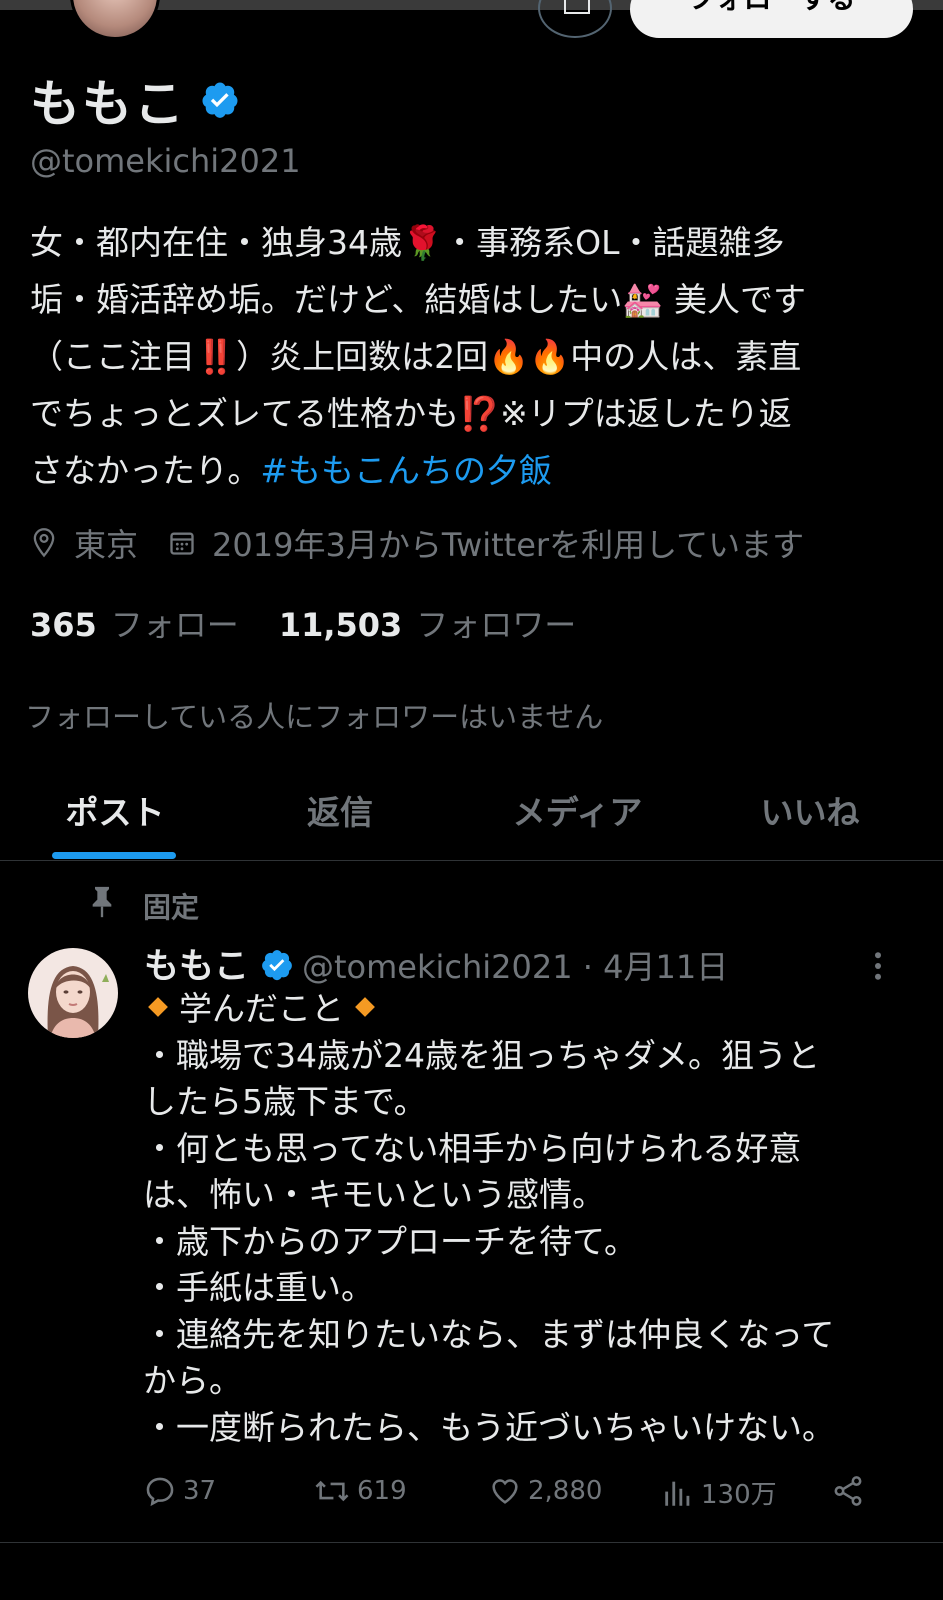  What do you see at coordinates (810, 810) in the screenshot?
I see `tab-likes: いいね` at bounding box center [810, 810].